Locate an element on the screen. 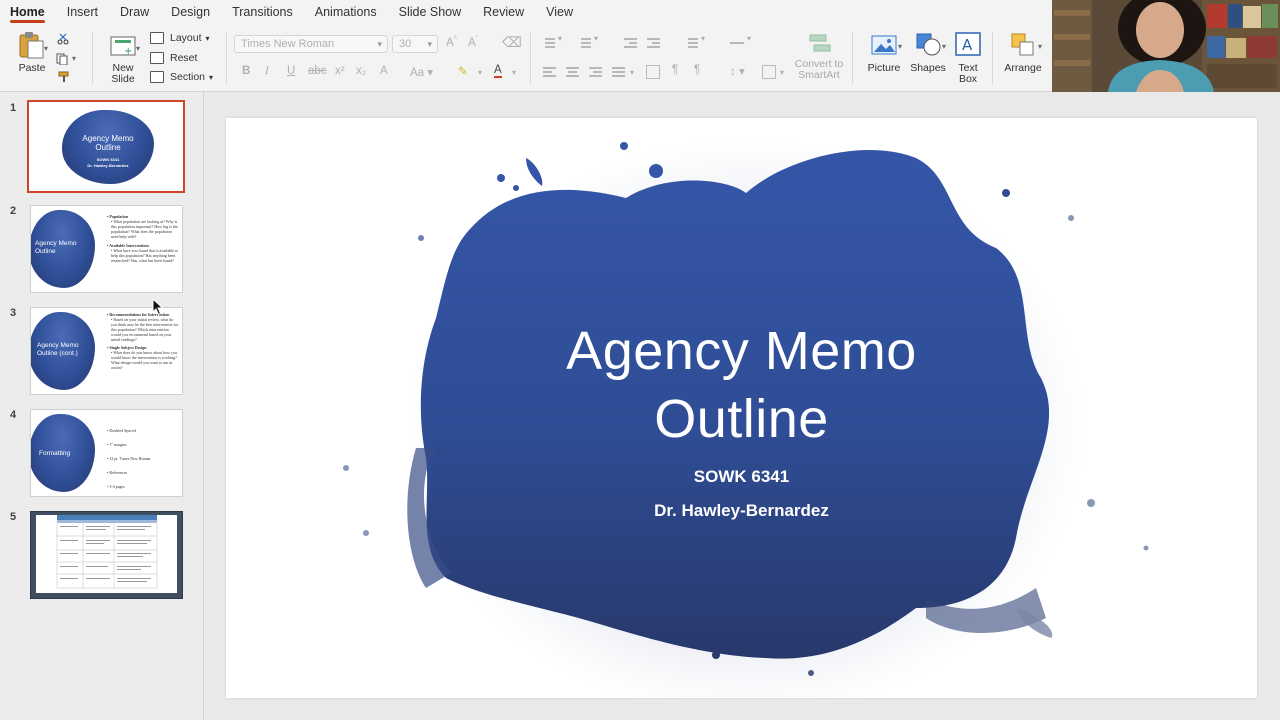 This screenshot has width=1280, height=720. picture-dropdown-icon: ▾ is located at coordinates (900, 46).